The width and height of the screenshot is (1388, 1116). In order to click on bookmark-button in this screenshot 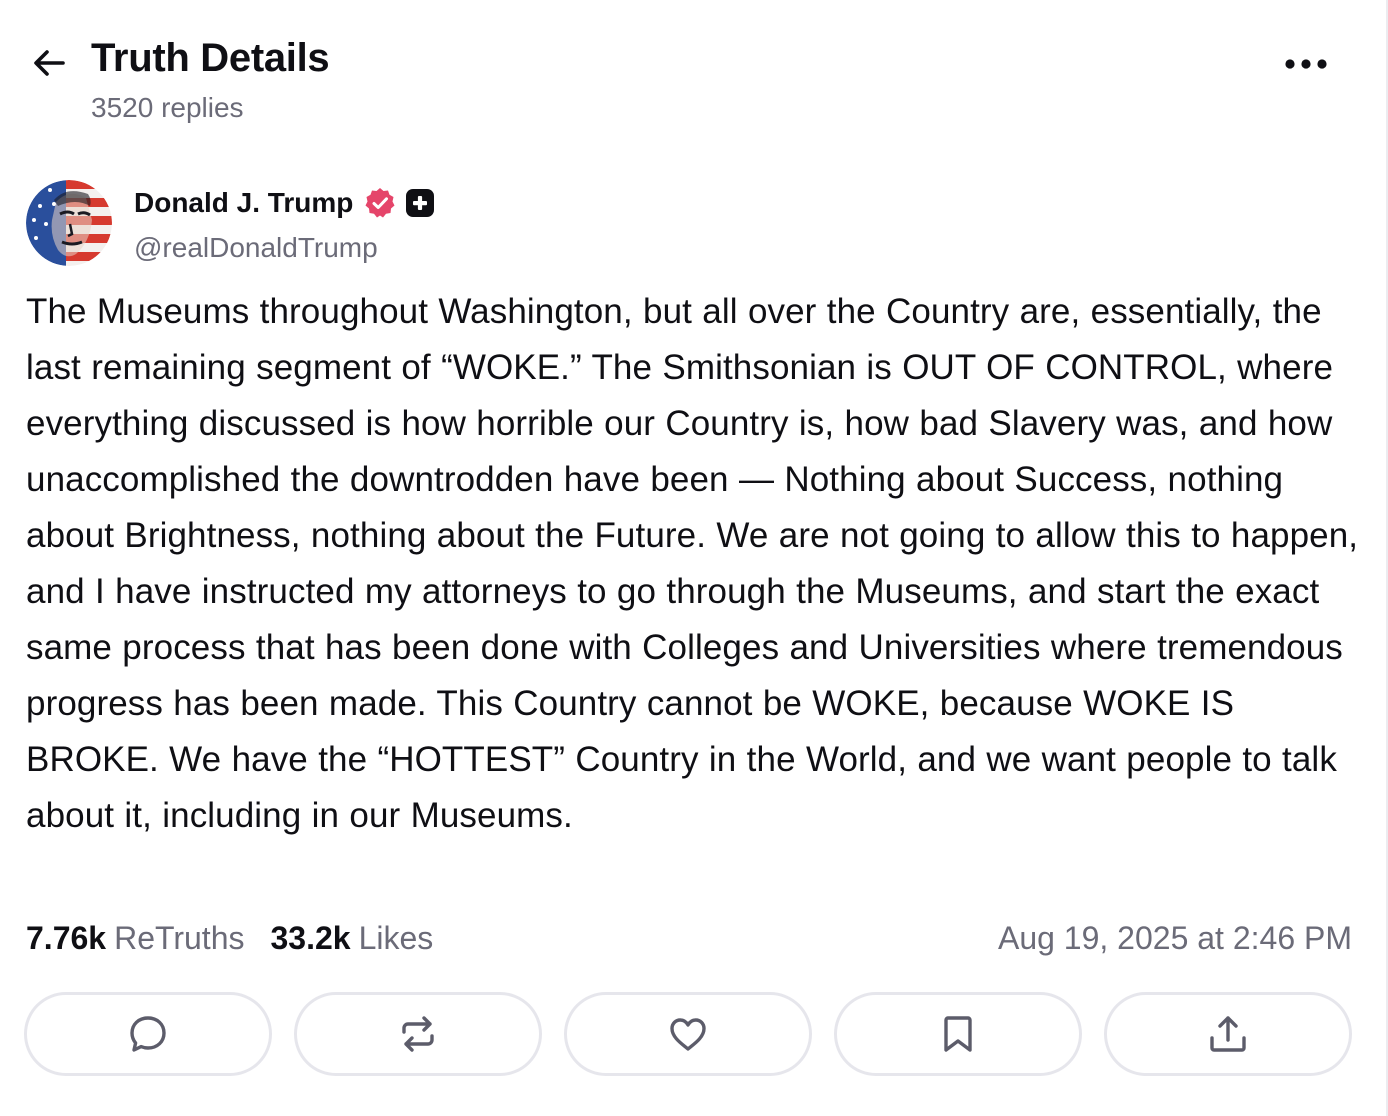, I will do `click(958, 1034)`.